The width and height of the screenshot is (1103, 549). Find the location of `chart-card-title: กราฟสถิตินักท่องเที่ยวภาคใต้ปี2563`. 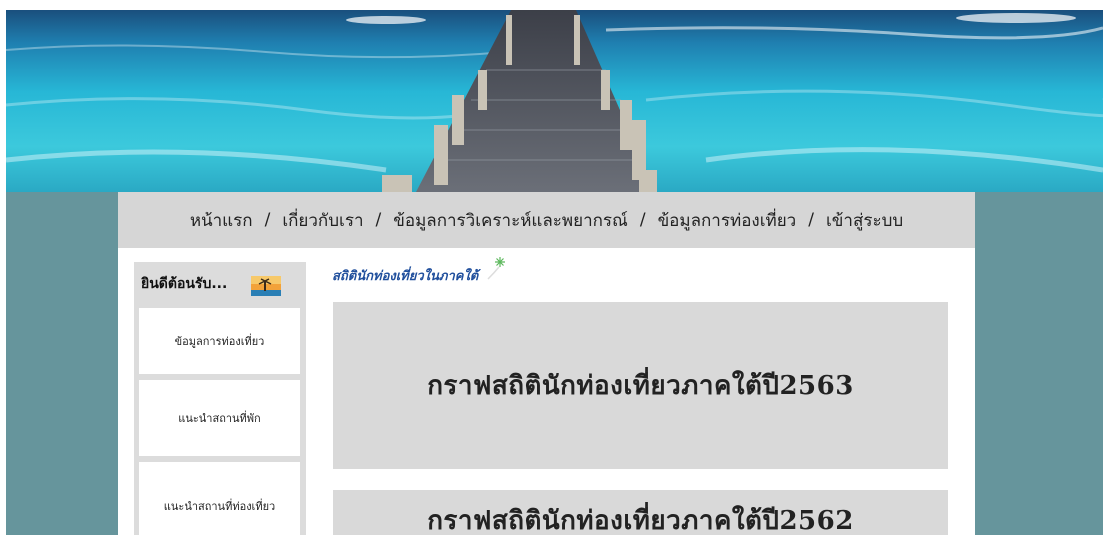

chart-card-title: กราฟสถิตินักท่องเที่ยวภาคใต้ปี2563 is located at coordinates (640, 386).